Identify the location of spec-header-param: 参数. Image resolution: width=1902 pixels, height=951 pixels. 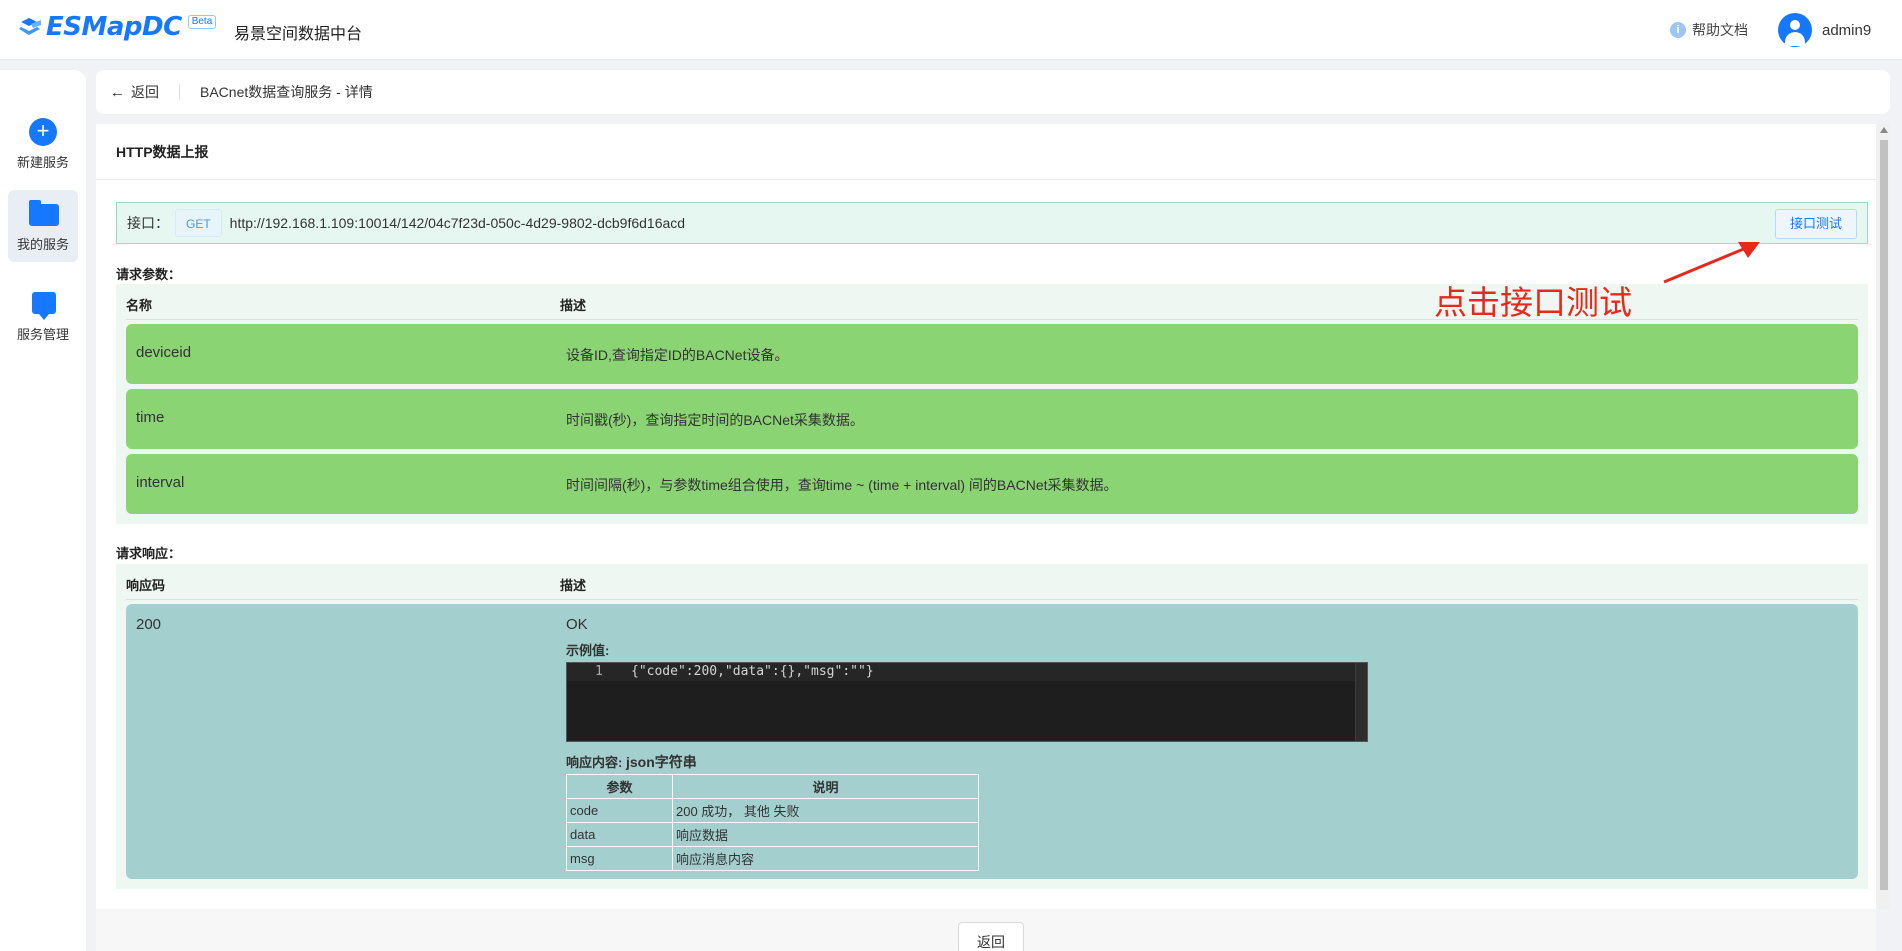
(619, 786).